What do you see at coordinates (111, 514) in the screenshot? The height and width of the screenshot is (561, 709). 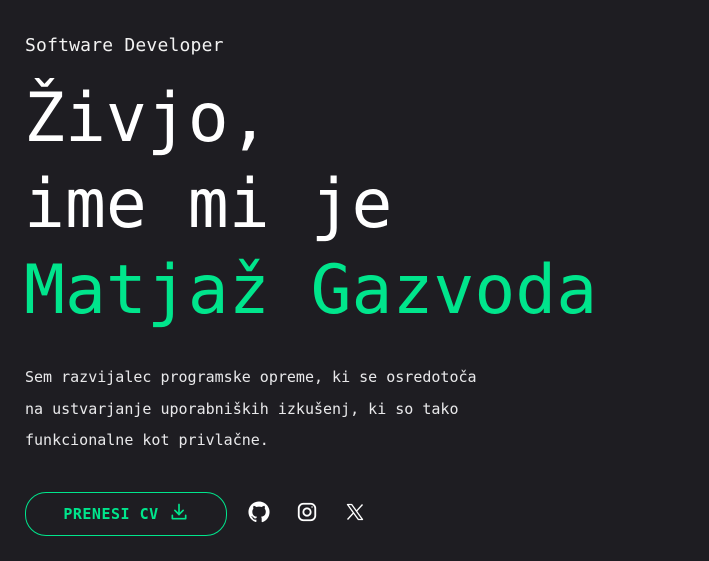 I see `download-cv-label: PRENESI CV` at bounding box center [111, 514].